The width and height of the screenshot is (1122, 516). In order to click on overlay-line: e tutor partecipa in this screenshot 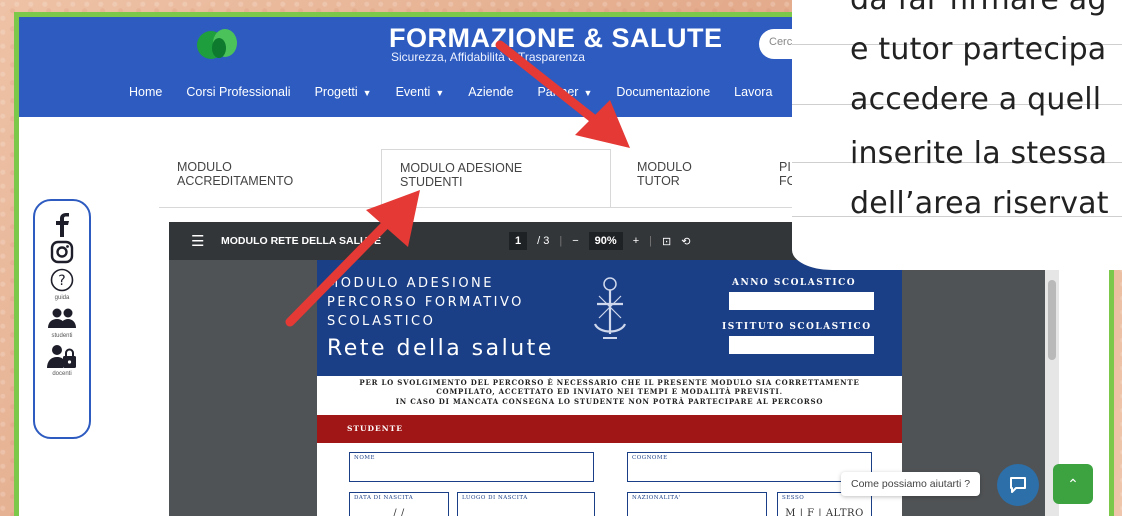, I will do `click(978, 49)`.